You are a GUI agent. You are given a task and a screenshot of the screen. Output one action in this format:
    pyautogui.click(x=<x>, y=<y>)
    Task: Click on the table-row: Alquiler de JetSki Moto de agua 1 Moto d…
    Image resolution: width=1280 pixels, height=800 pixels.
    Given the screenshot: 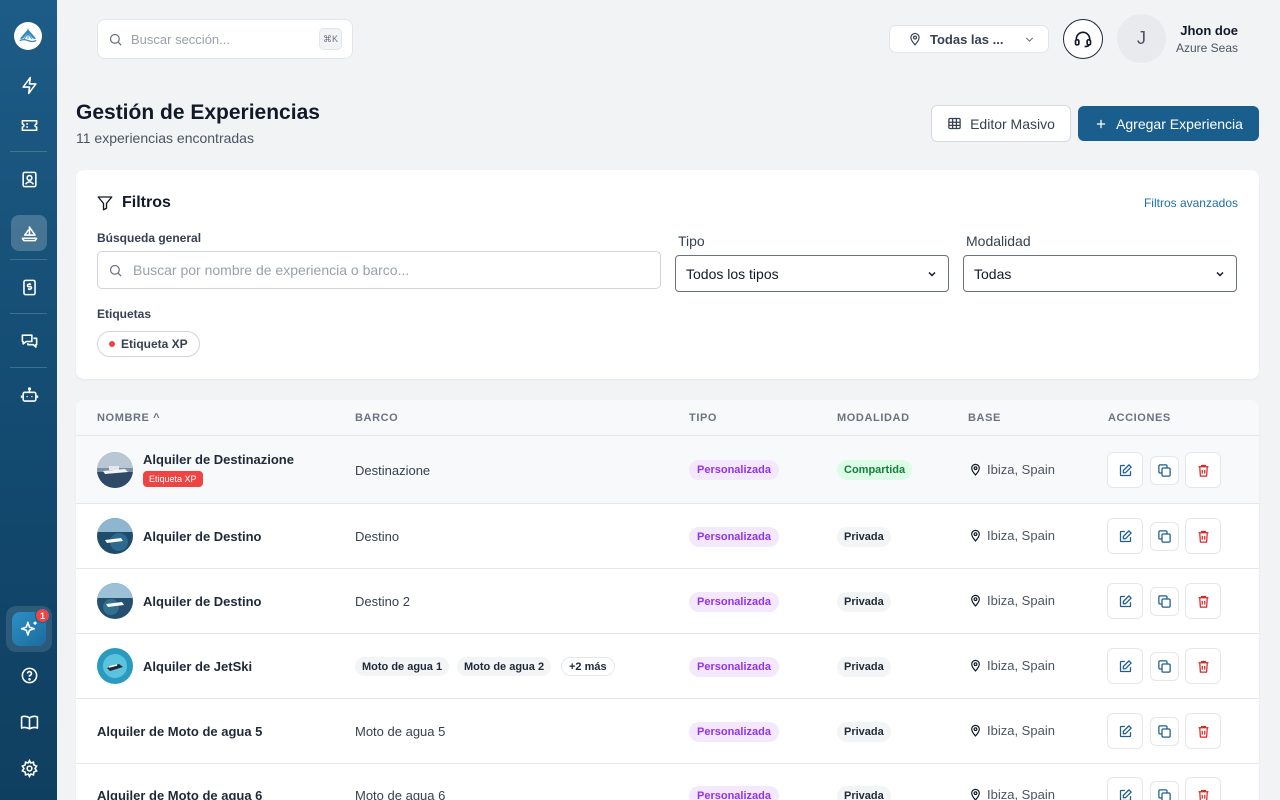 What is the action you would take?
    pyautogui.click(x=667, y=666)
    